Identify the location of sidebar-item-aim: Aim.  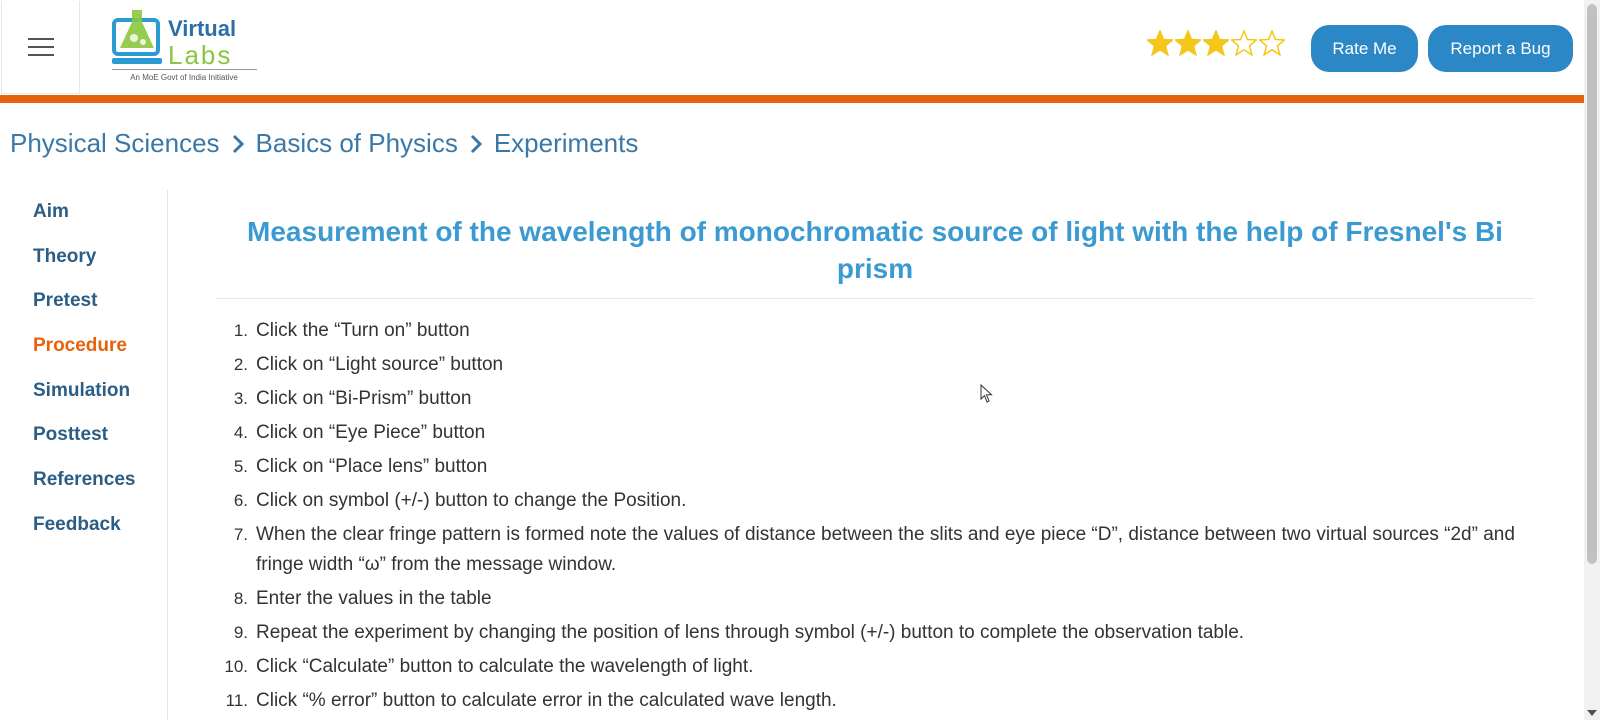
(51, 212).